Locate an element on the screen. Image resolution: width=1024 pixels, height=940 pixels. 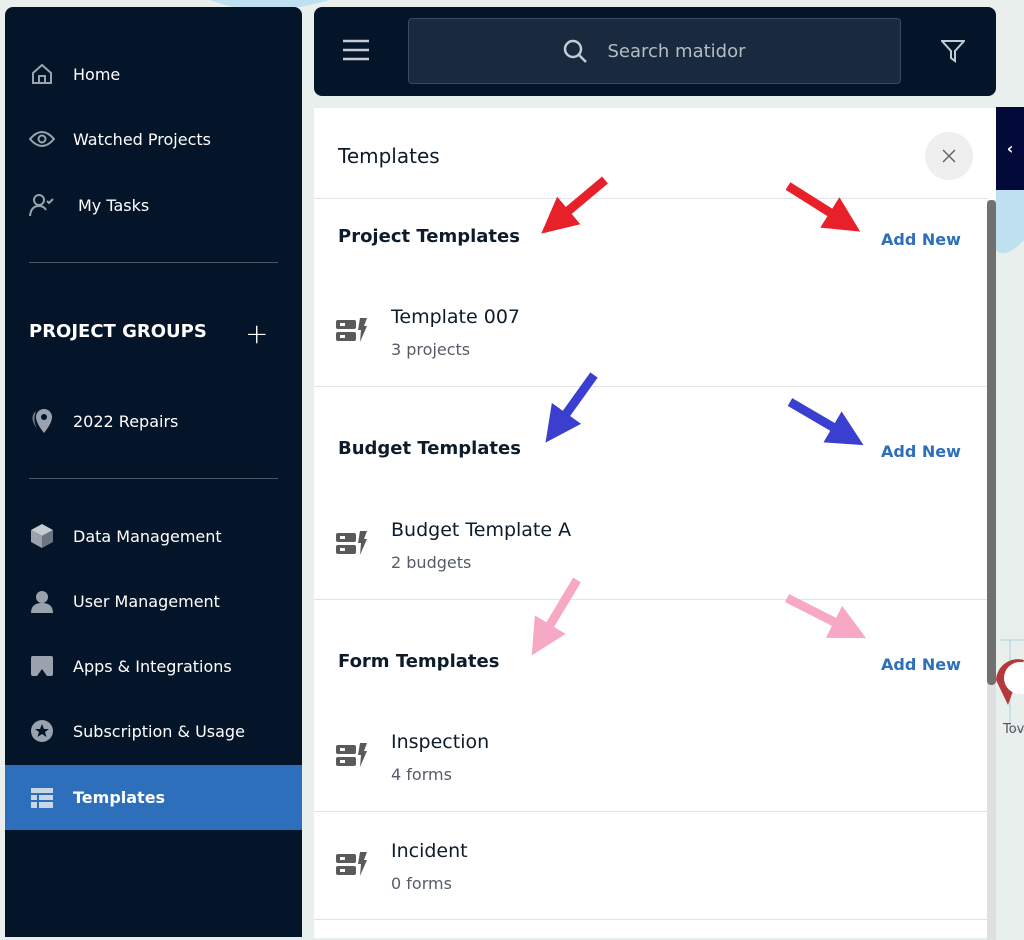
close-button is located at coordinates (949, 156).